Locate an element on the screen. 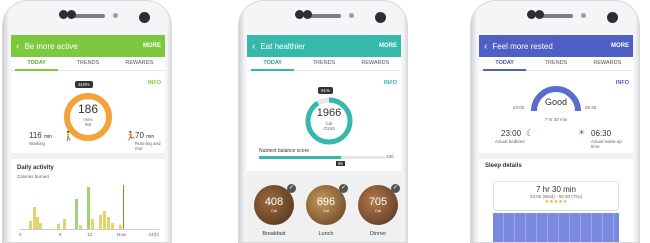 The height and width of the screenshot is (243, 650). ring-sub: /60 is located at coordinates (88, 124).